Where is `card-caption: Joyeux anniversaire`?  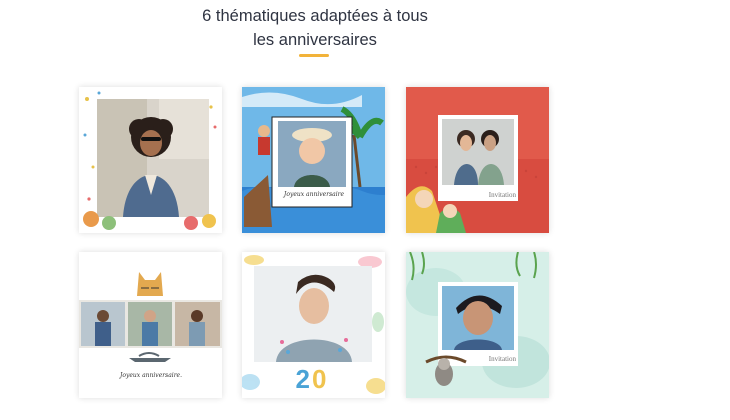
card-caption: Joyeux anniversaire is located at coordinates (314, 194).